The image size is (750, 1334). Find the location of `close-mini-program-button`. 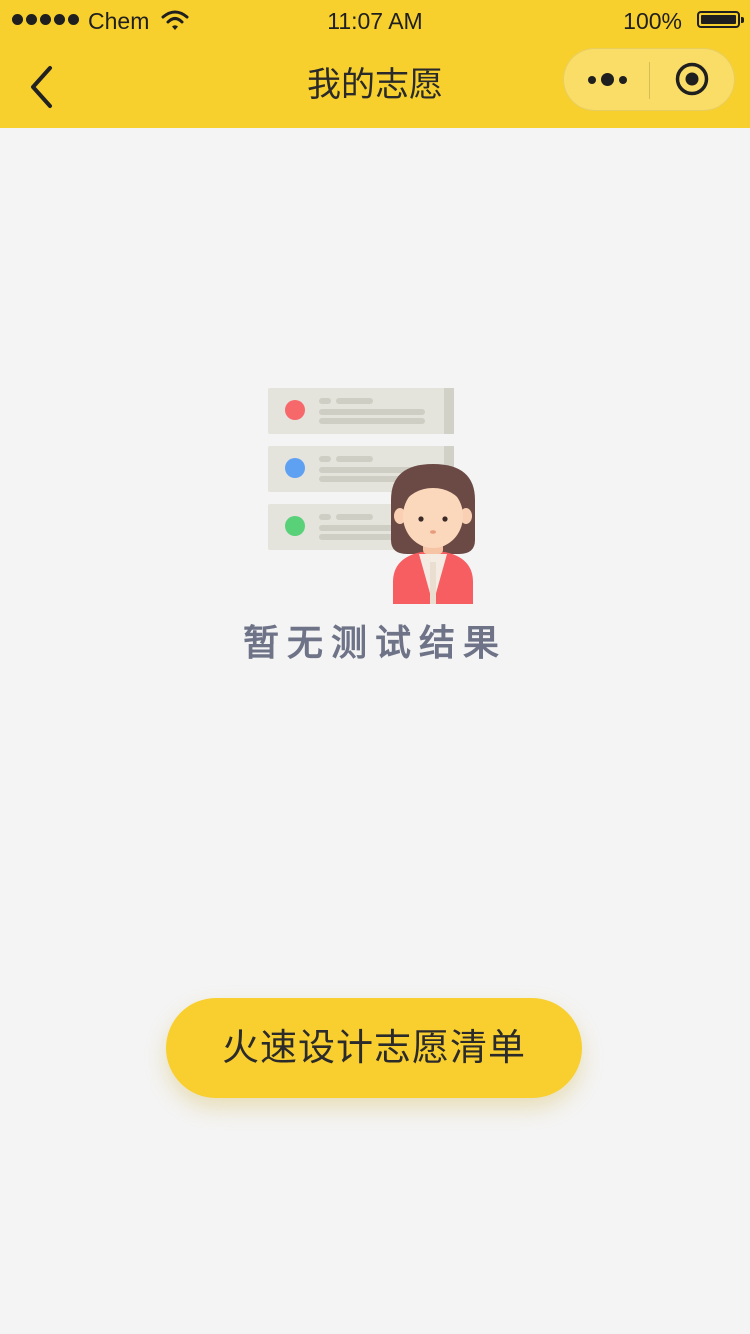

close-mini-program-button is located at coordinates (692, 79).